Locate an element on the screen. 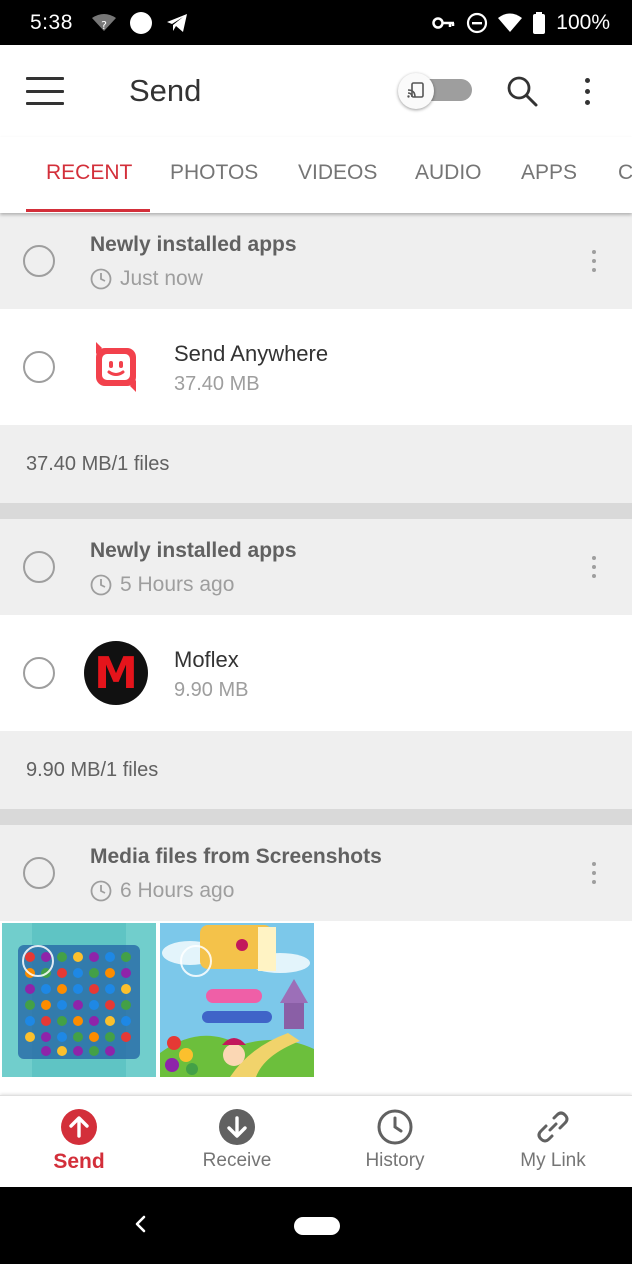 The width and height of the screenshot is (632, 1264). toggle-knob is located at coordinates (416, 91).